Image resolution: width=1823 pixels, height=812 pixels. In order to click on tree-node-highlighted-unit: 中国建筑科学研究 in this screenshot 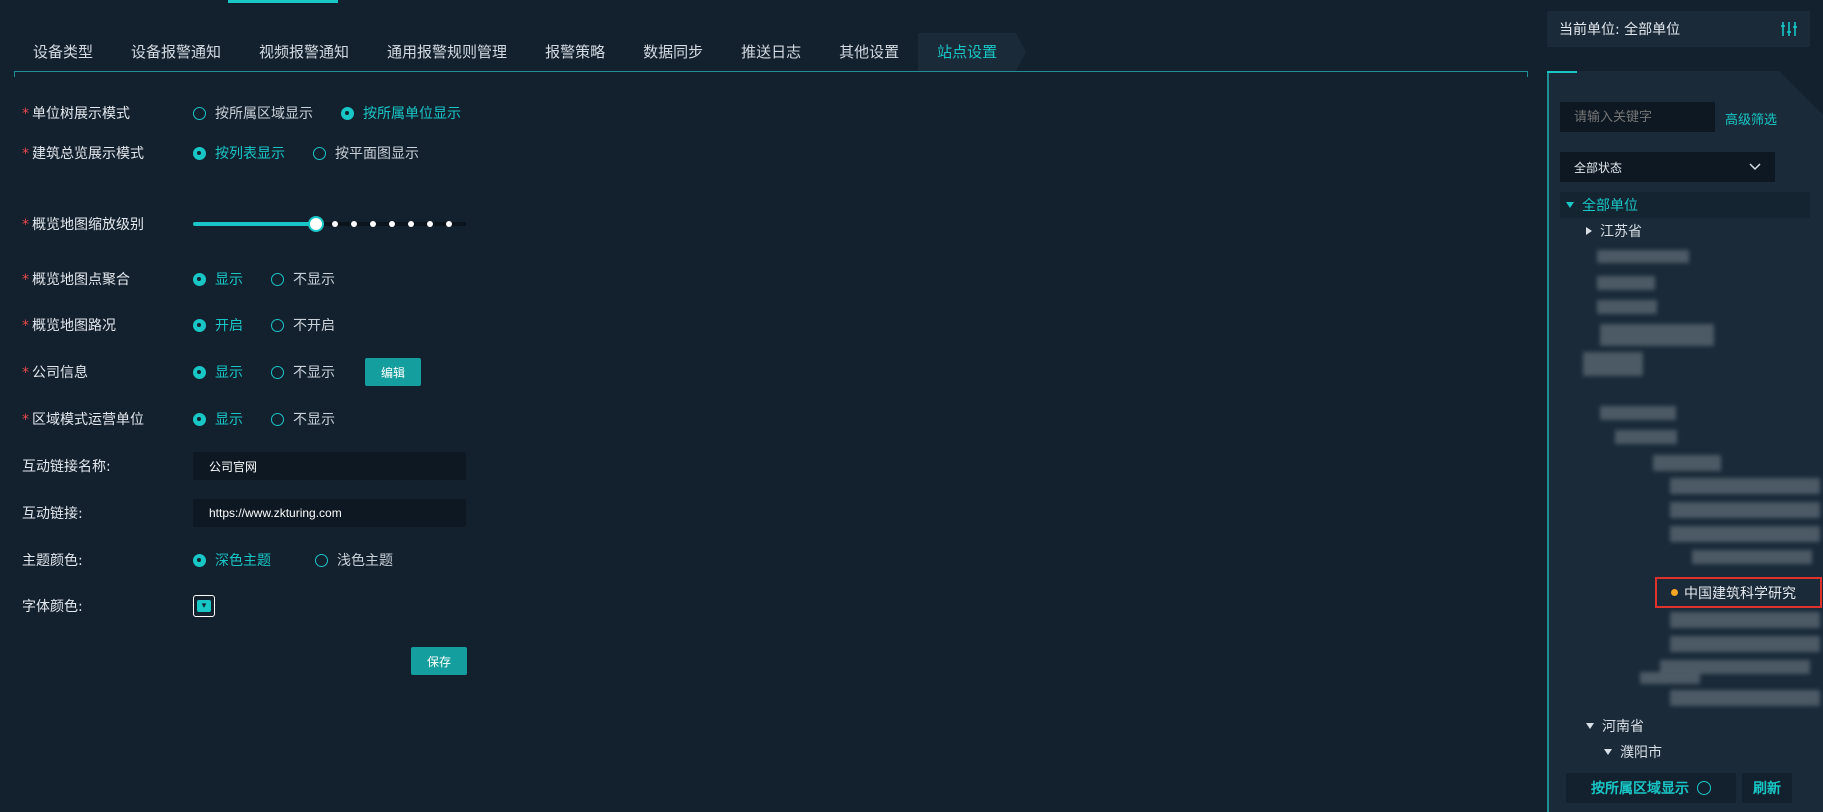, I will do `click(1738, 592)`.